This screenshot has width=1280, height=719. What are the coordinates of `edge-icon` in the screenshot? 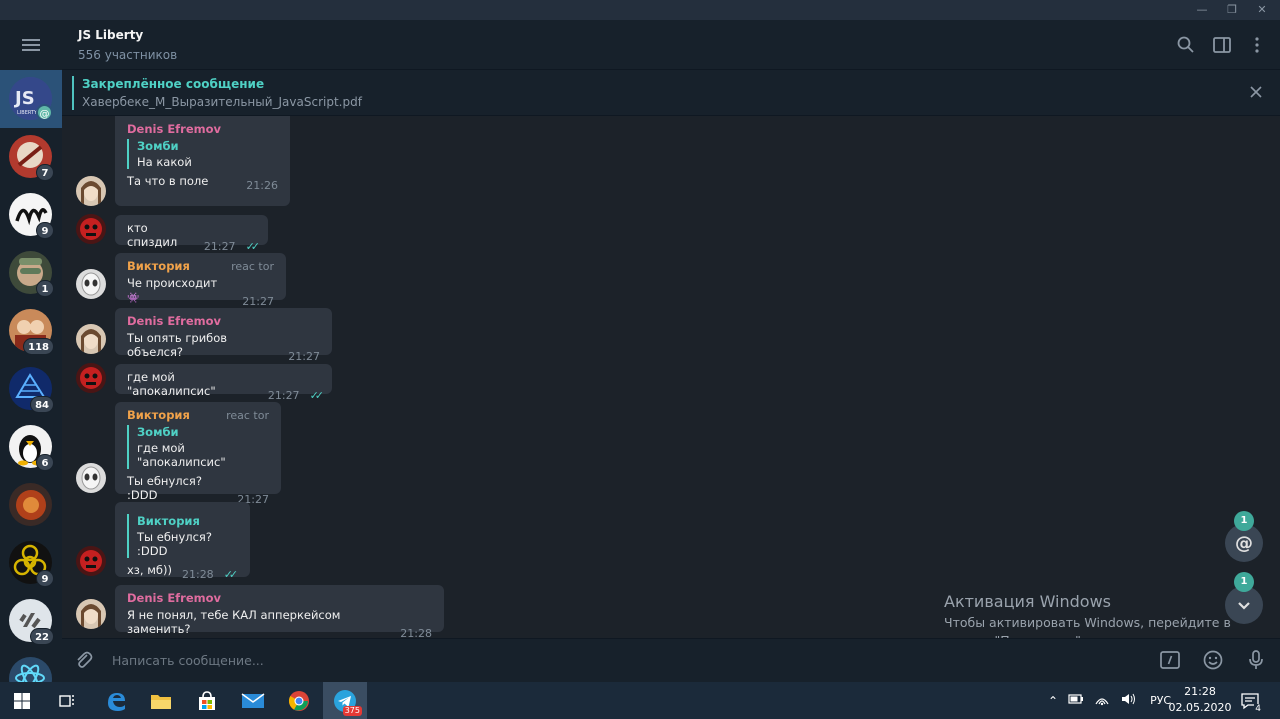 It's located at (116, 701).